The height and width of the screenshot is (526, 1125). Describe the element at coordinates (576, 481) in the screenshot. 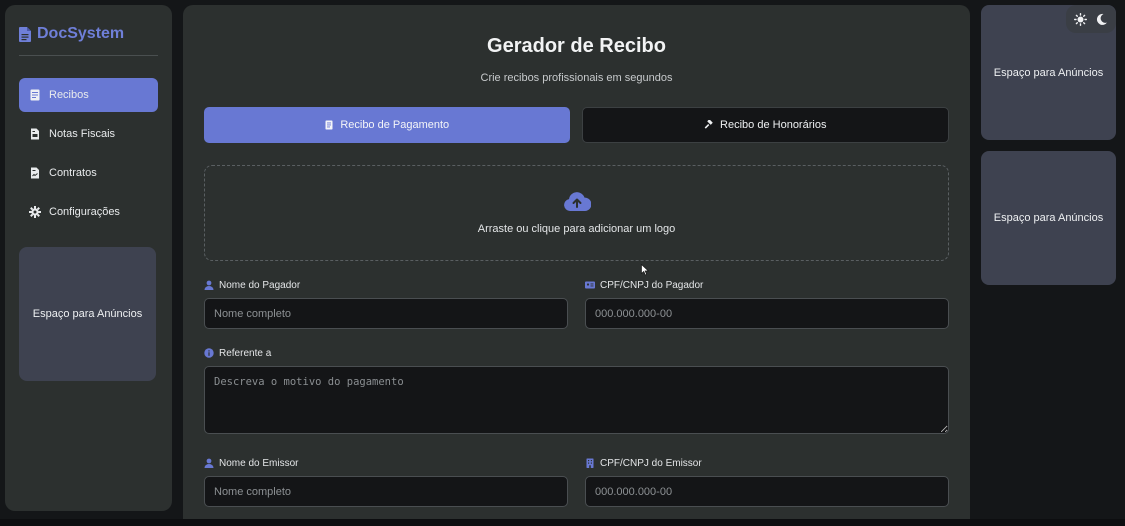

I see `issuer-row: Nome do Emissor CPF/CNPJ do Emissor` at that location.